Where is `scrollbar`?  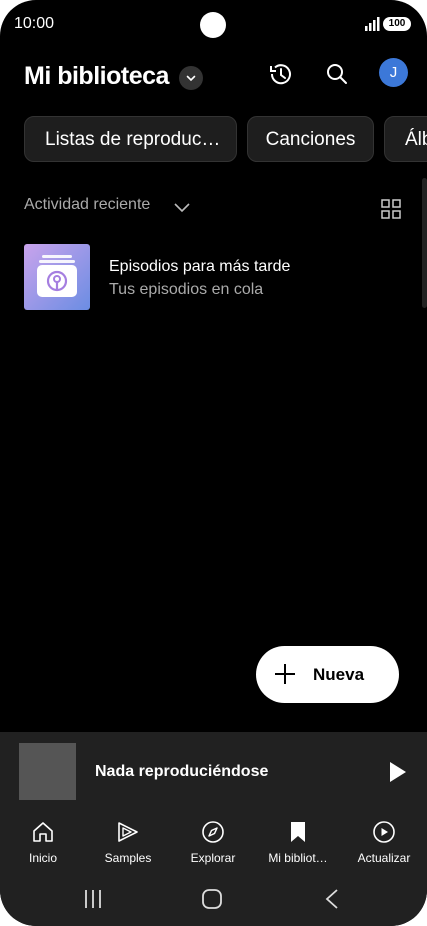 scrollbar is located at coordinates (424, 243).